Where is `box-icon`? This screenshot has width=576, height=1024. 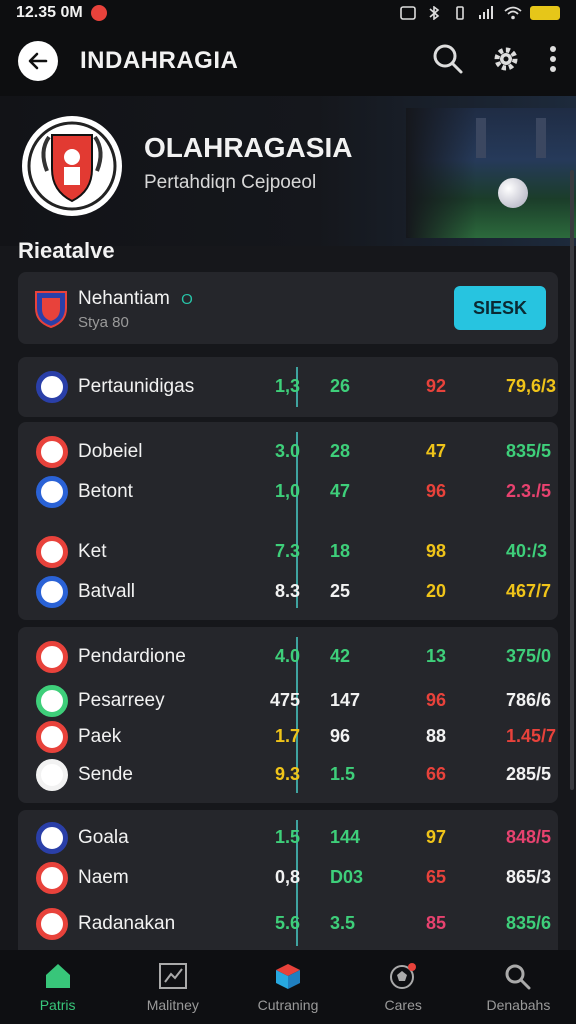 box-icon is located at coordinates (288, 976).